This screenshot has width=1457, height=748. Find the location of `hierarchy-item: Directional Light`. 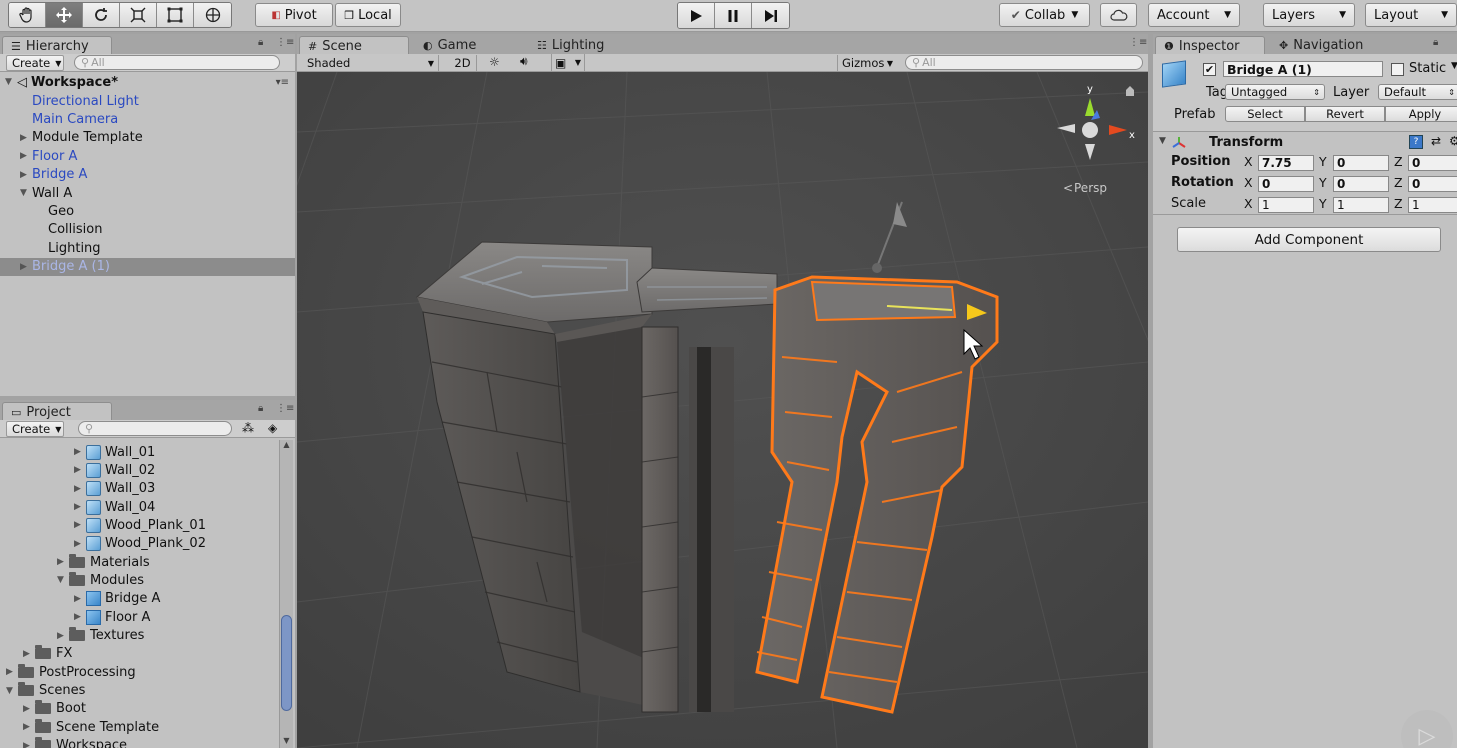

hierarchy-item: Directional Light is located at coordinates (147, 101).